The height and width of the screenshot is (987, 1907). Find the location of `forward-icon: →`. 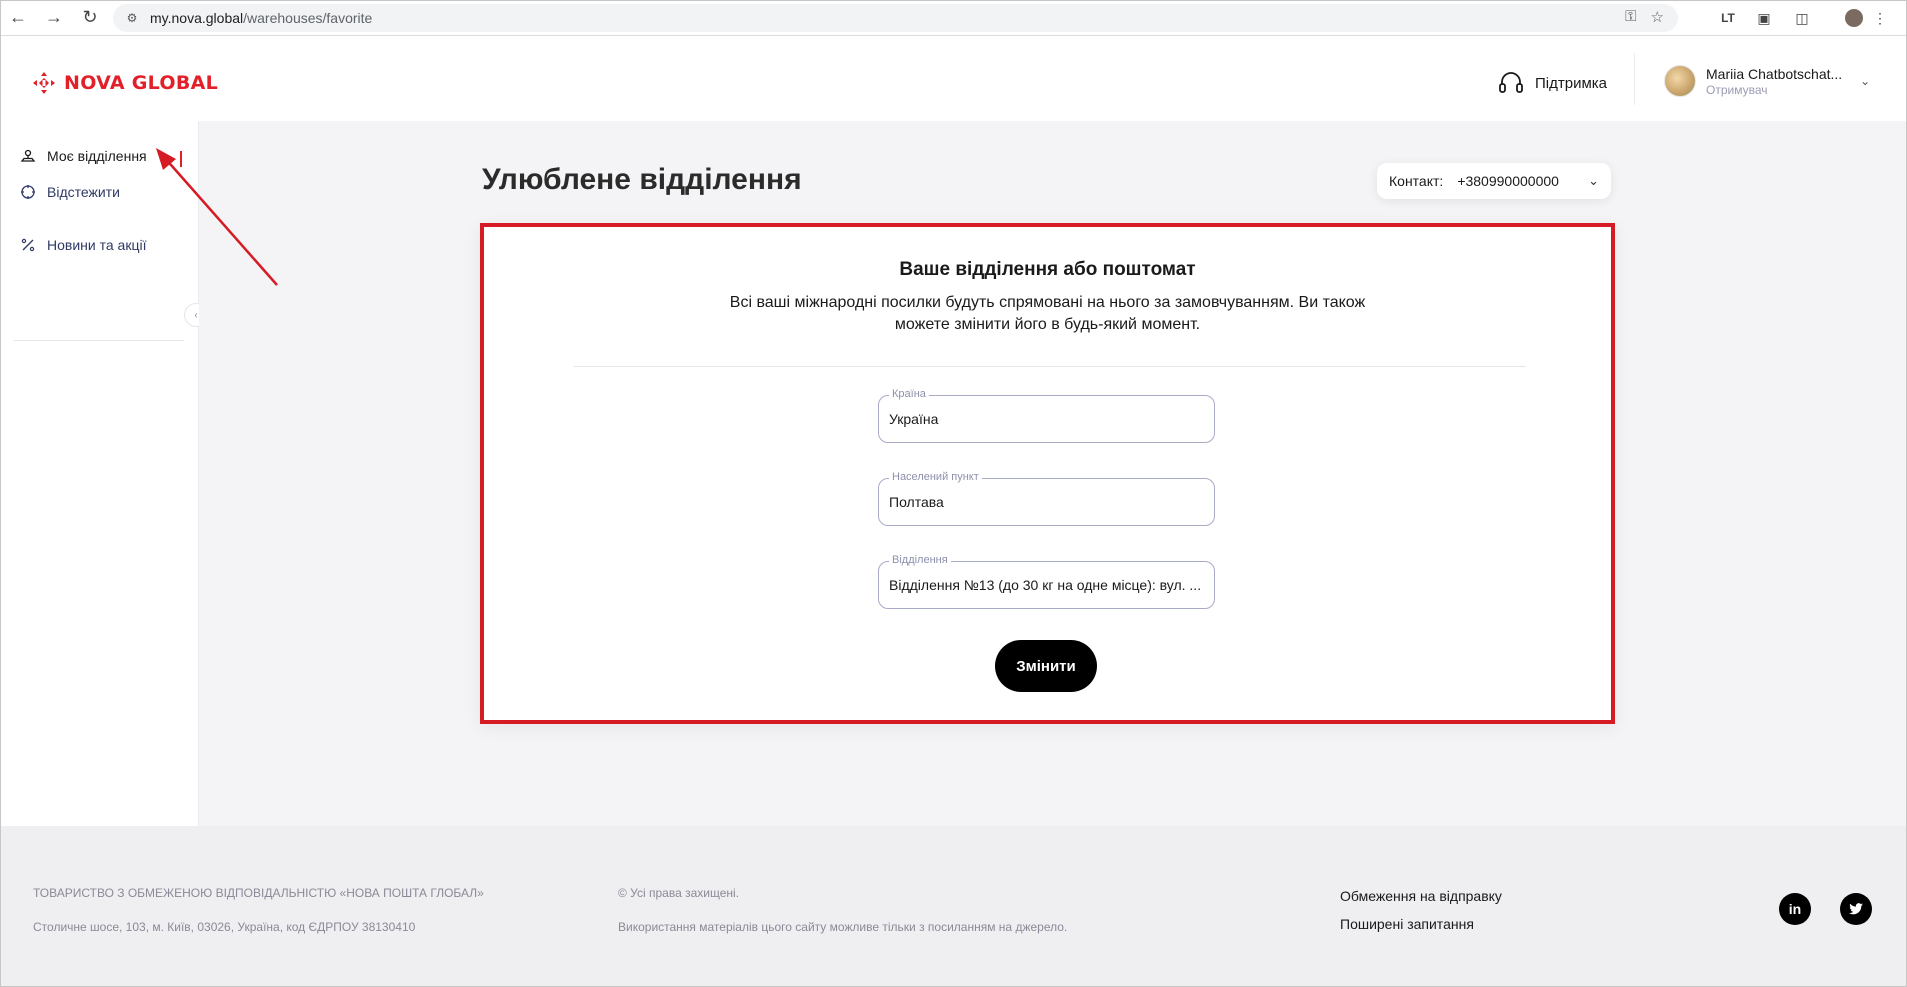

forward-icon: → is located at coordinates (54, 18).